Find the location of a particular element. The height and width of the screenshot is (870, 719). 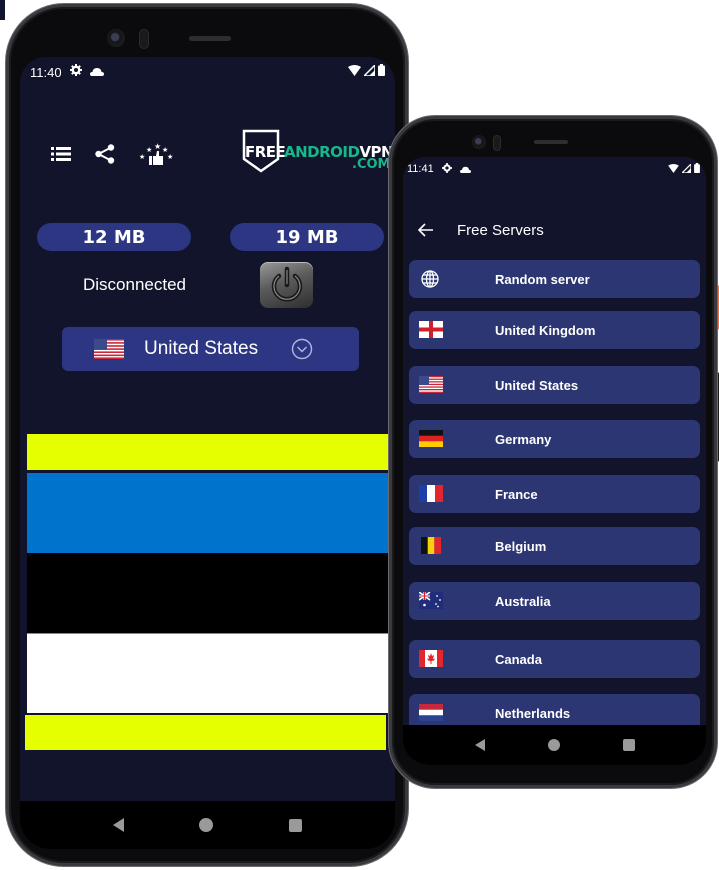

server-item-united-kingdom: United Kingdom is located at coordinates (554, 330).